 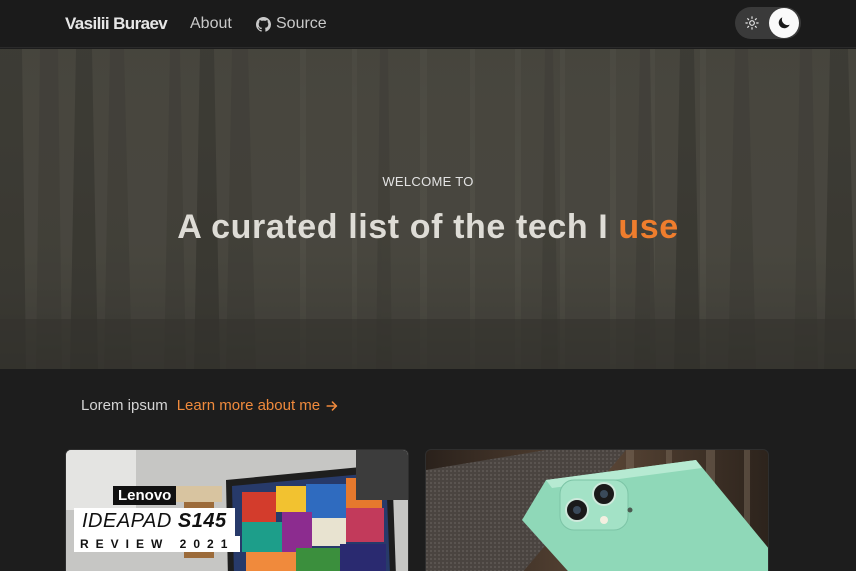 I want to click on intro-line: Lorem ipsum Learn more about me, so click(x=210, y=405).